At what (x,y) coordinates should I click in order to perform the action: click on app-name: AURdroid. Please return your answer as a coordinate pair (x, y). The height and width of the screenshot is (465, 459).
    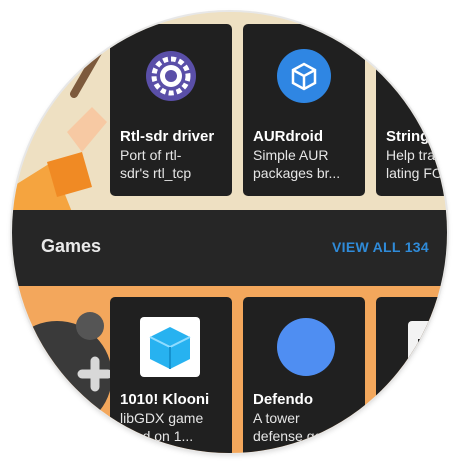
    Looking at the image, I should click on (288, 136).